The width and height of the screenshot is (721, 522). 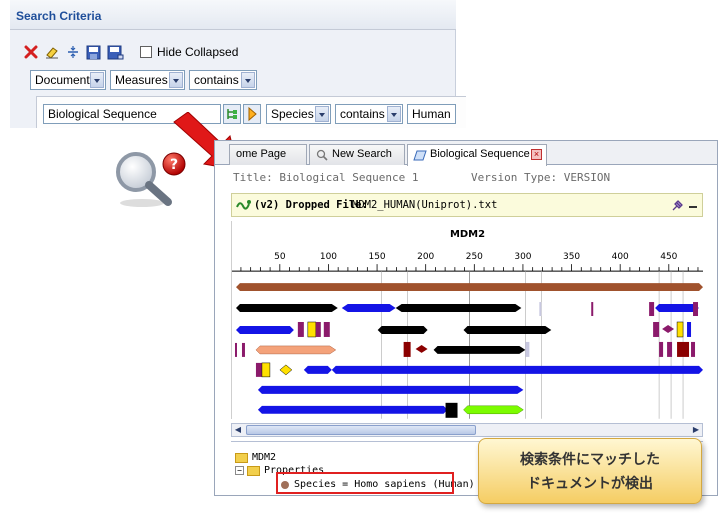 I want to click on document-title-row: Title: Biological Sequence 1, so click(x=325, y=177).